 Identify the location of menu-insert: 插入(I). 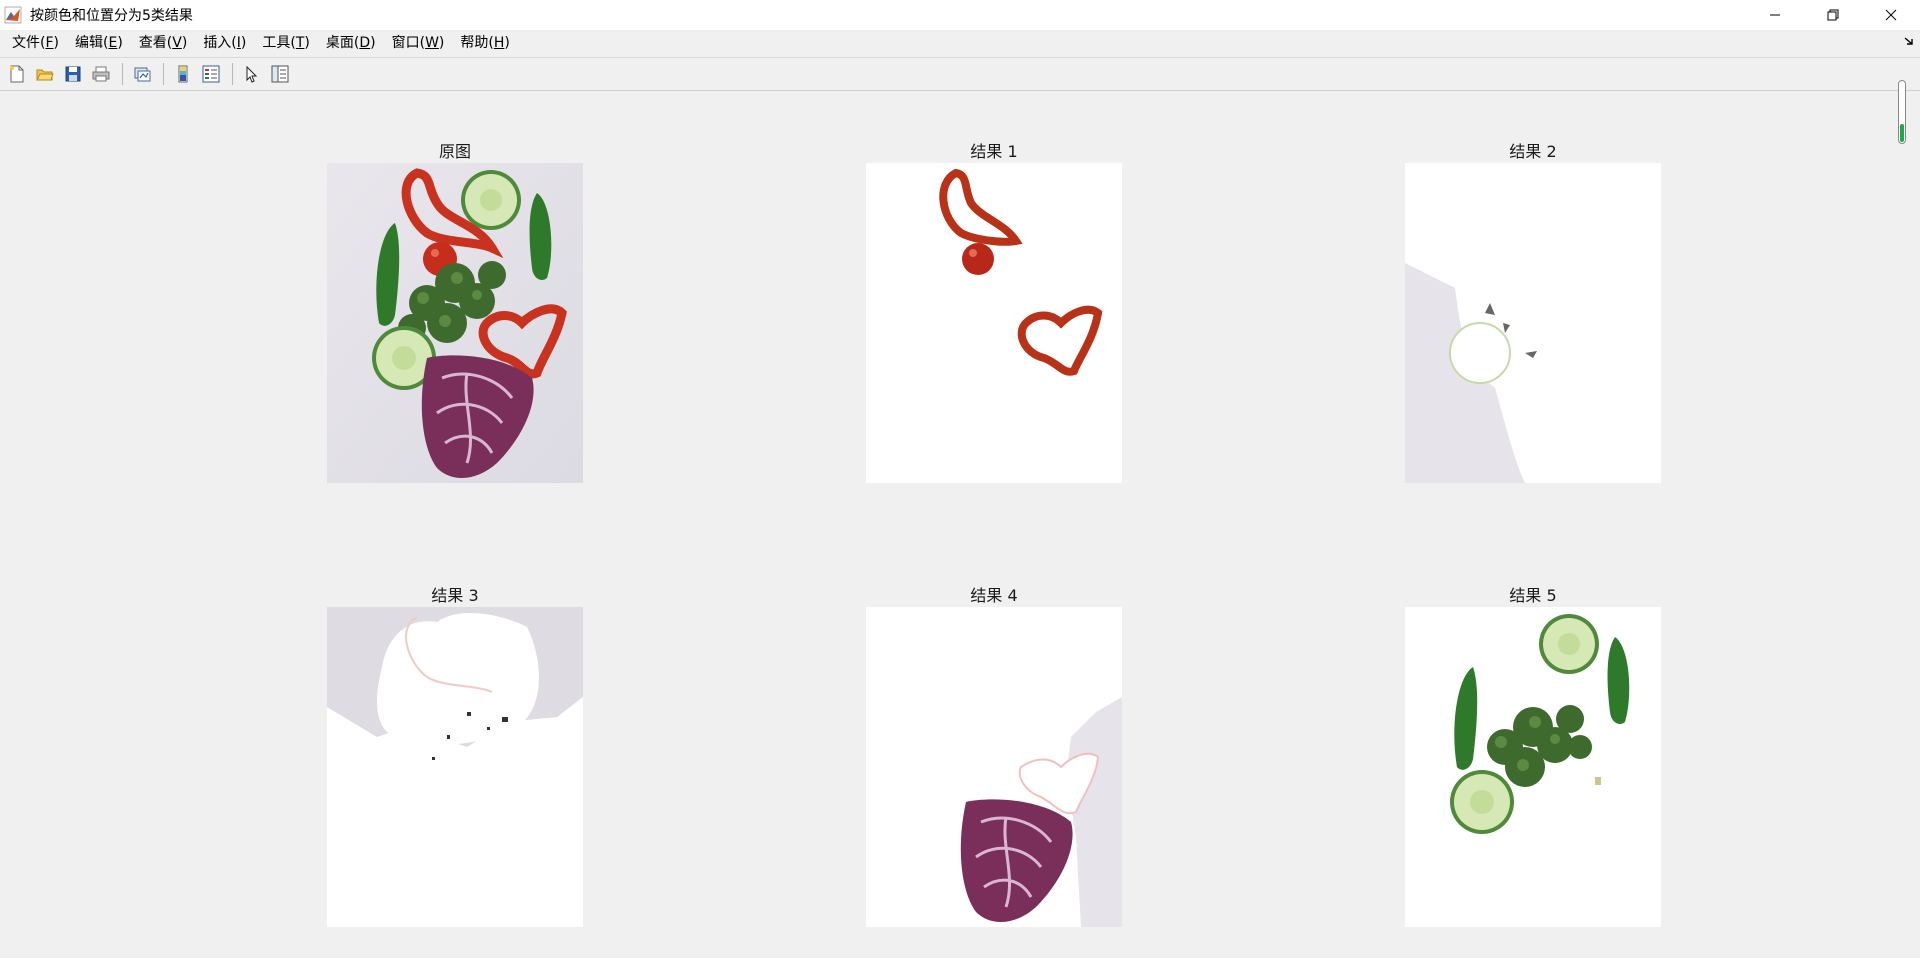
(224, 43).